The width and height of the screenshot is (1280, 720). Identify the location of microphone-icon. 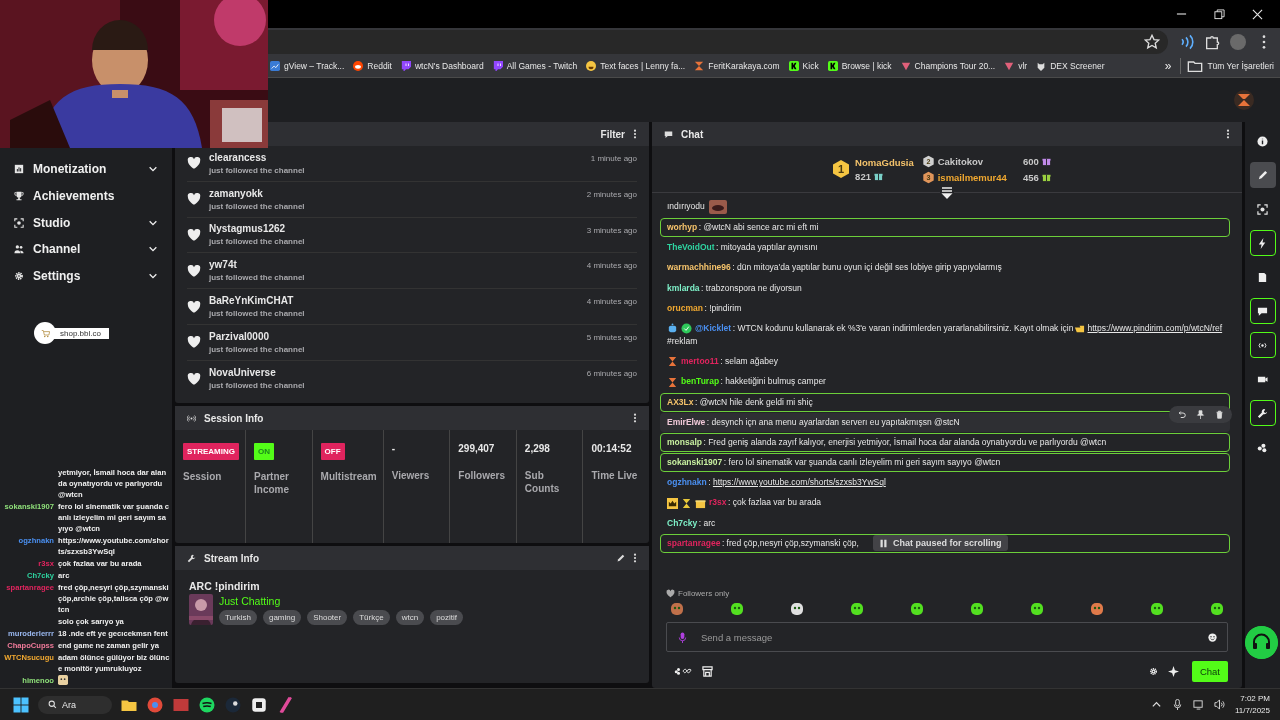
(1177, 704).